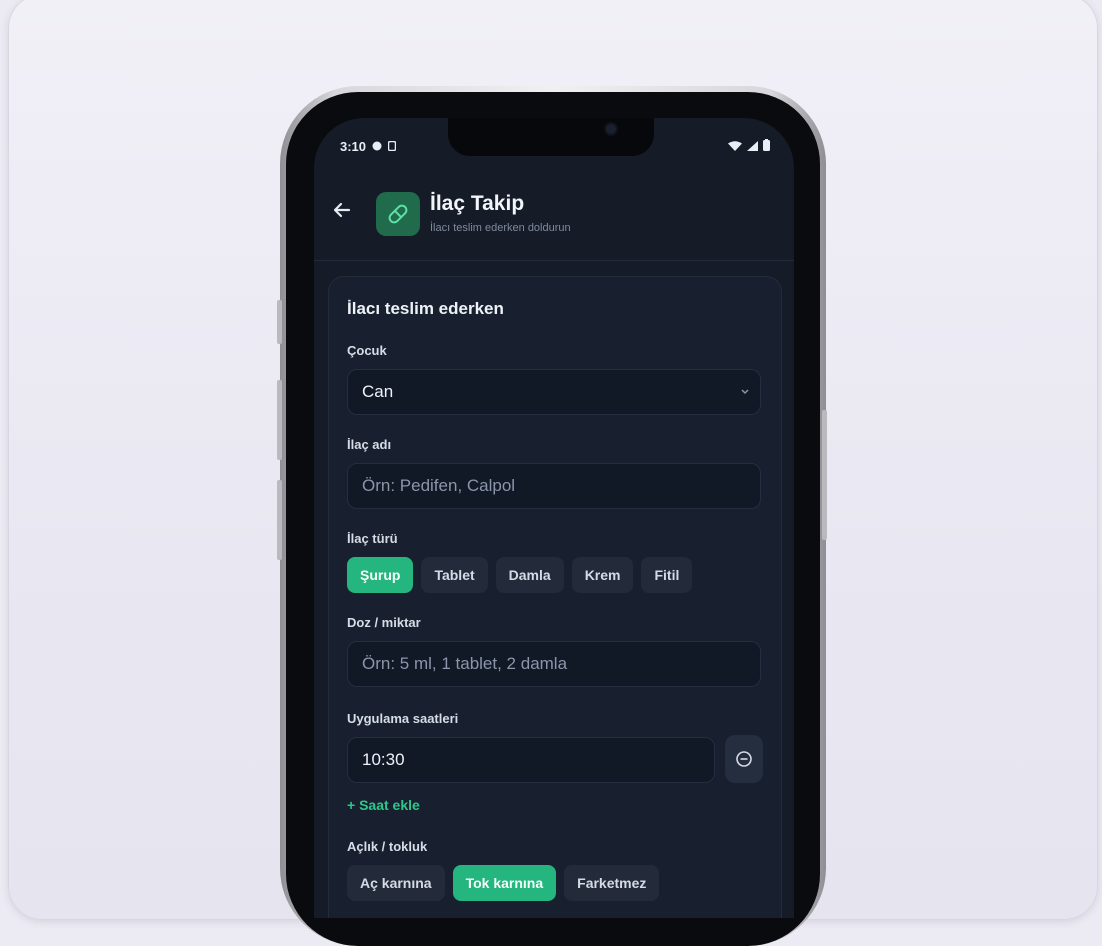 The height and width of the screenshot is (946, 1102). Describe the element at coordinates (454, 575) in the screenshot. I see `type-chip-tablet: Tablet` at that location.